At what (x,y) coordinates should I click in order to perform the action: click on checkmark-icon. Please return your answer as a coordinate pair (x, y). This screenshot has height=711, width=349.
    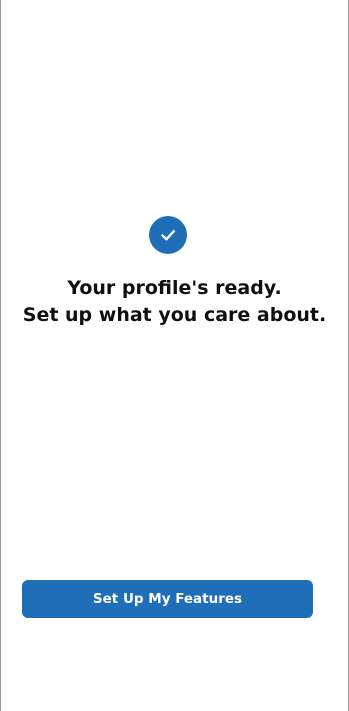
    Looking at the image, I should click on (168, 235).